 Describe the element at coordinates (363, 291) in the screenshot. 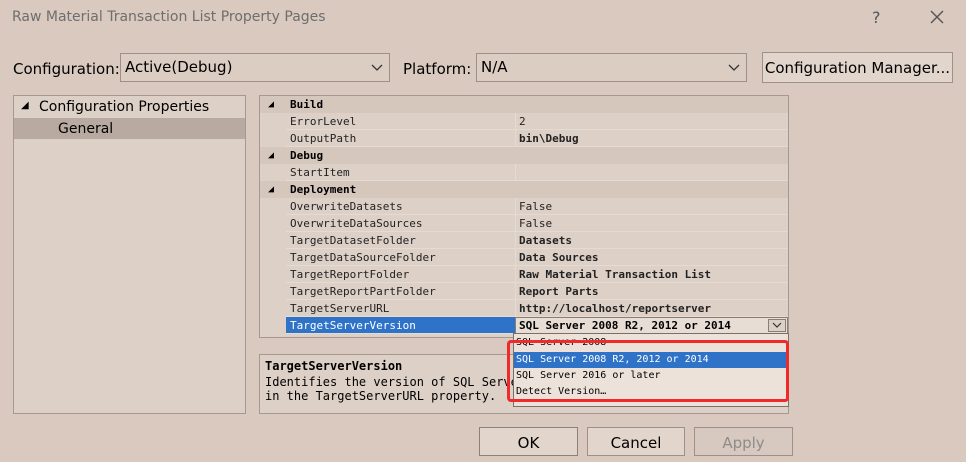

I see `property-name: TargetReportPartFolder` at that location.